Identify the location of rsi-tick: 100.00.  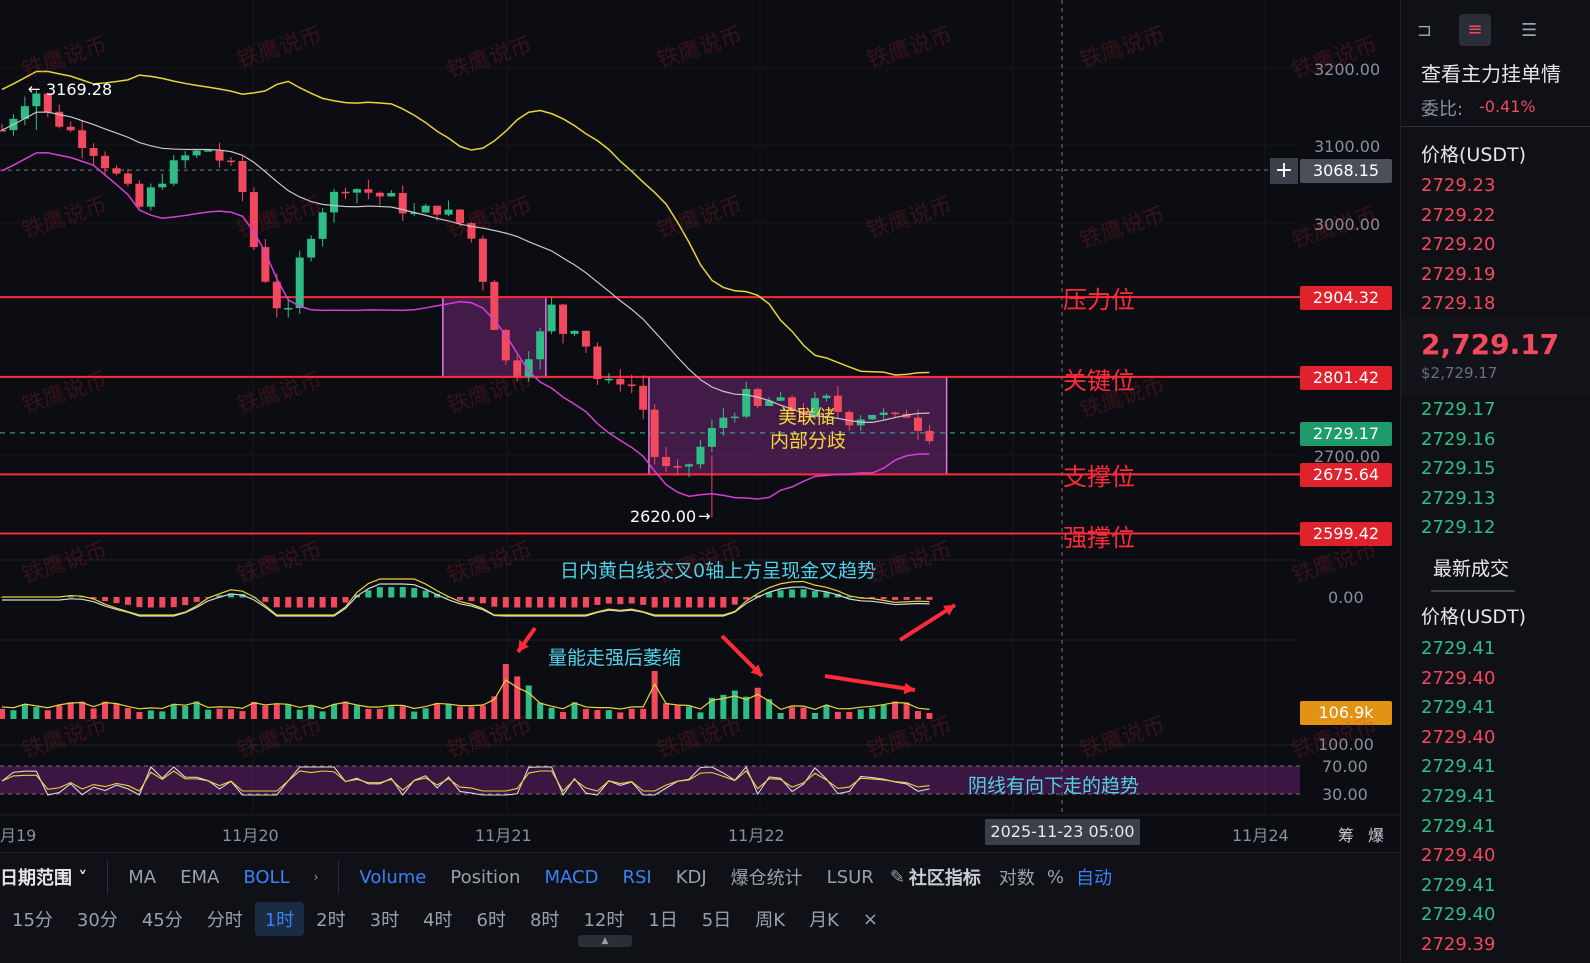
(1346, 744).